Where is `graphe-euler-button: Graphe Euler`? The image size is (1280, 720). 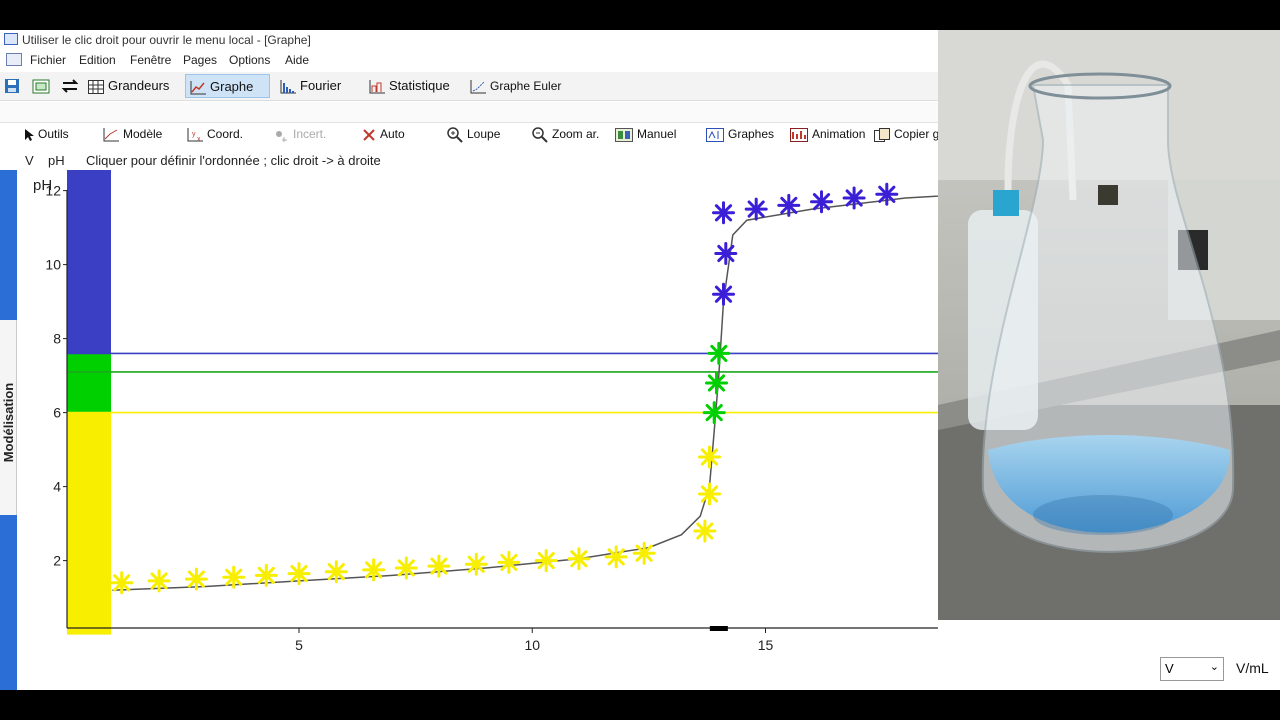 graphe-euler-button: Graphe Euler is located at coordinates (515, 86).